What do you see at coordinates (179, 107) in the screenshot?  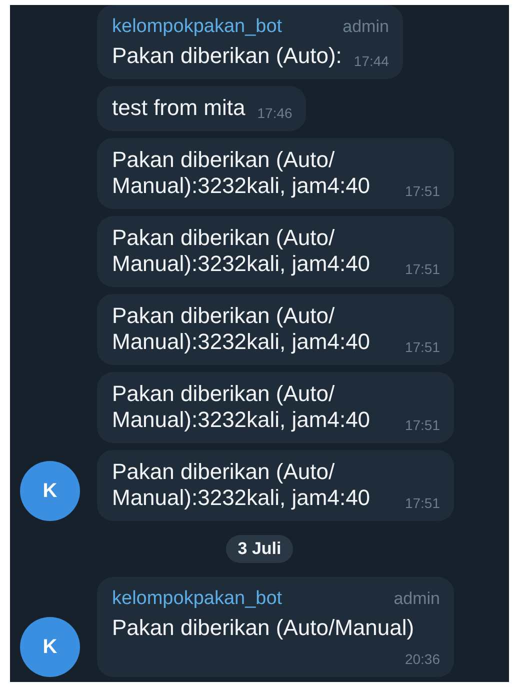 I see `message-text: test from mita` at bounding box center [179, 107].